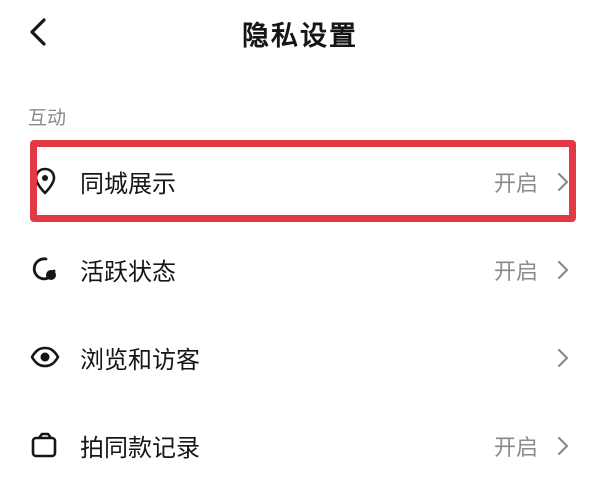  I want to click on section-label-interaction: 互动, so click(47, 118).